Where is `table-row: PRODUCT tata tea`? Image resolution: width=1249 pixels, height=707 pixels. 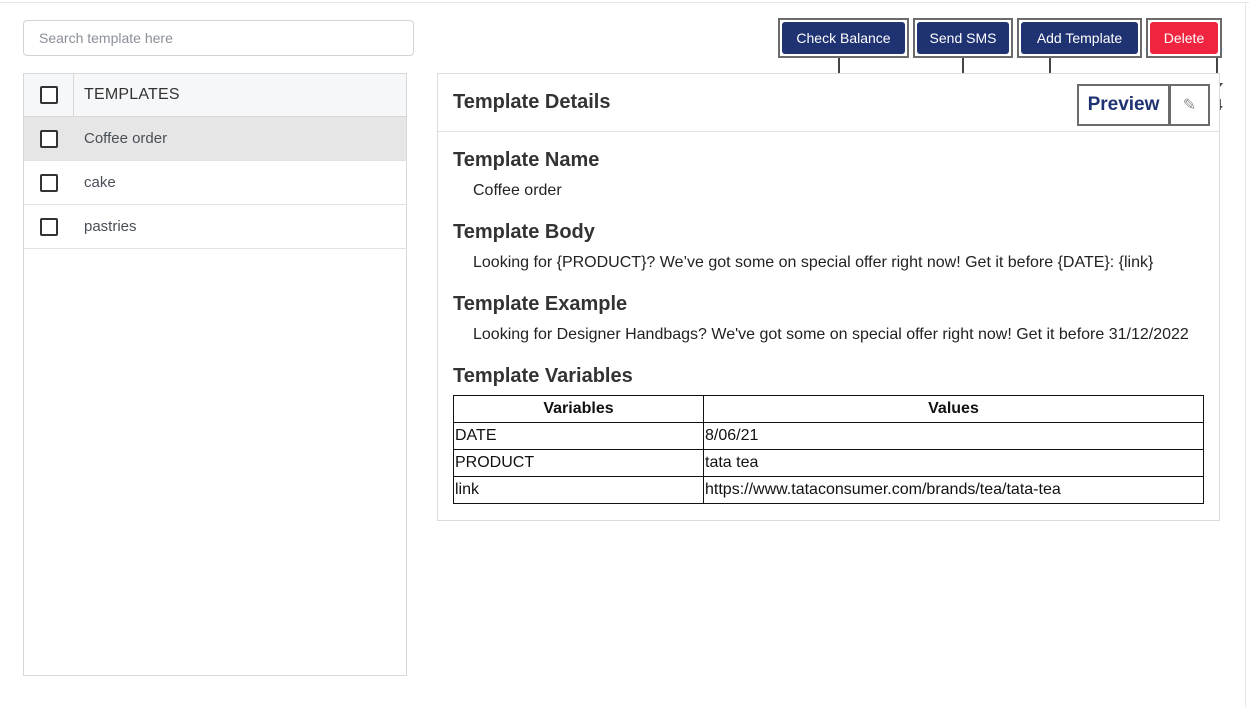 table-row: PRODUCT tata tea is located at coordinates (828, 463).